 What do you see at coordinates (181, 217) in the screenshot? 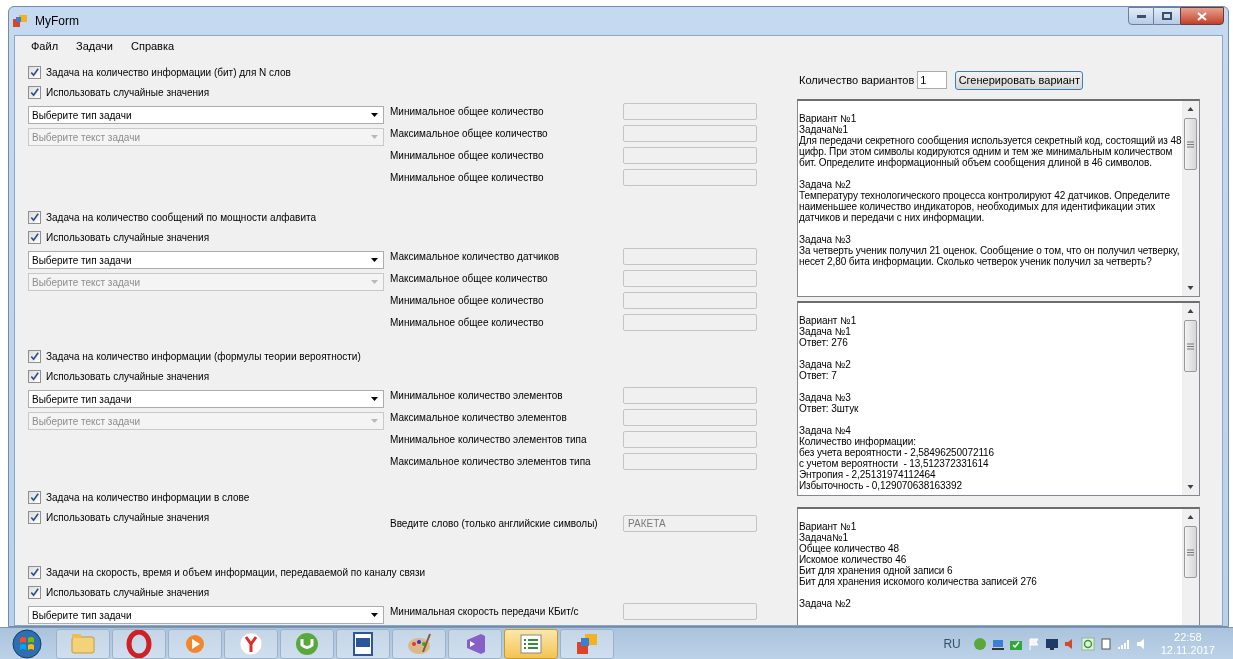
I see `checkbox-label: Задача на количество сообщений по мощности алфавита` at bounding box center [181, 217].